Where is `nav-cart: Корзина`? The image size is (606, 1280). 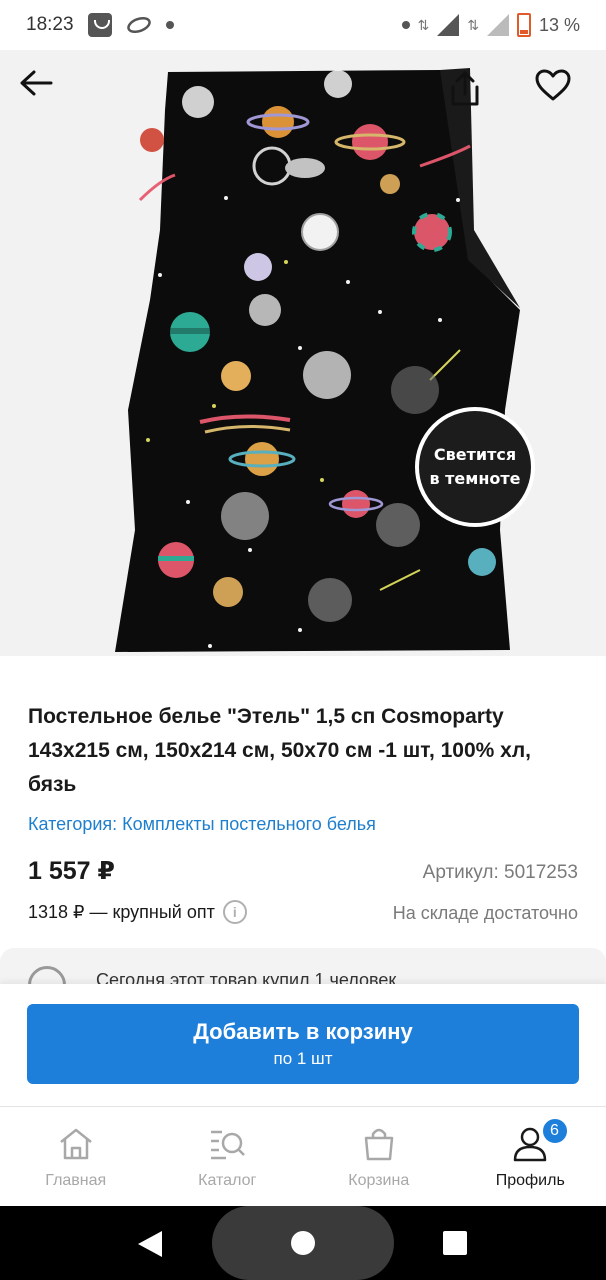 nav-cart: Корзина is located at coordinates (379, 1156).